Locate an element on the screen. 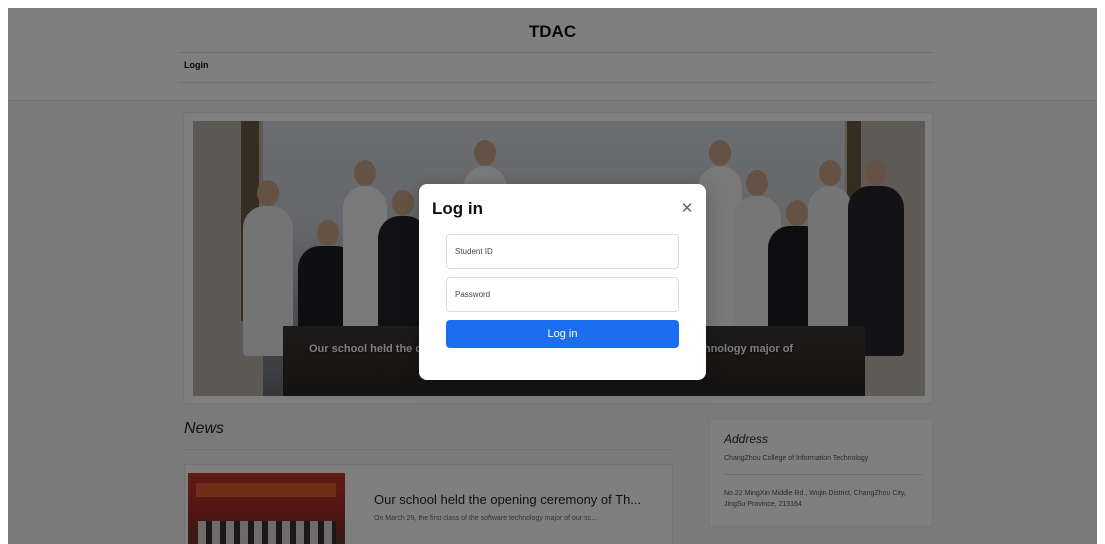  login-modal: Log in ✕ Log in is located at coordinates (562, 282).